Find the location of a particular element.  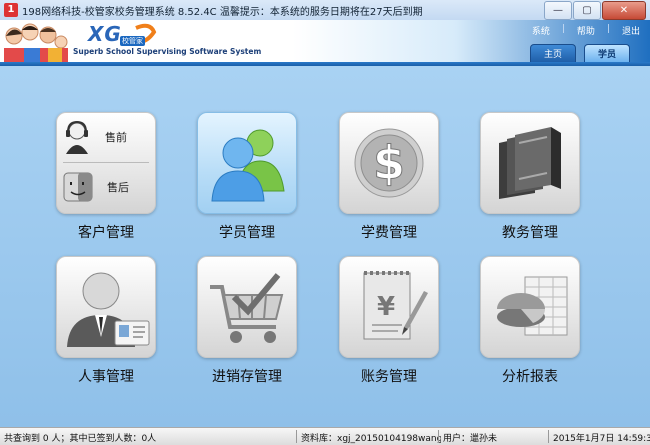

nav-tabs: 主页 学员 is located at coordinates (580, 53).